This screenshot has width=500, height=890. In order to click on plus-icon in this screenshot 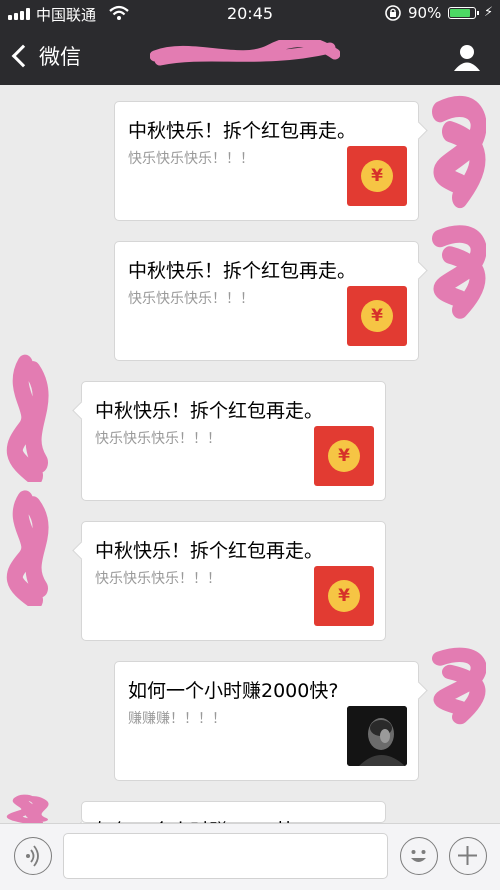, I will do `click(467, 855)`.